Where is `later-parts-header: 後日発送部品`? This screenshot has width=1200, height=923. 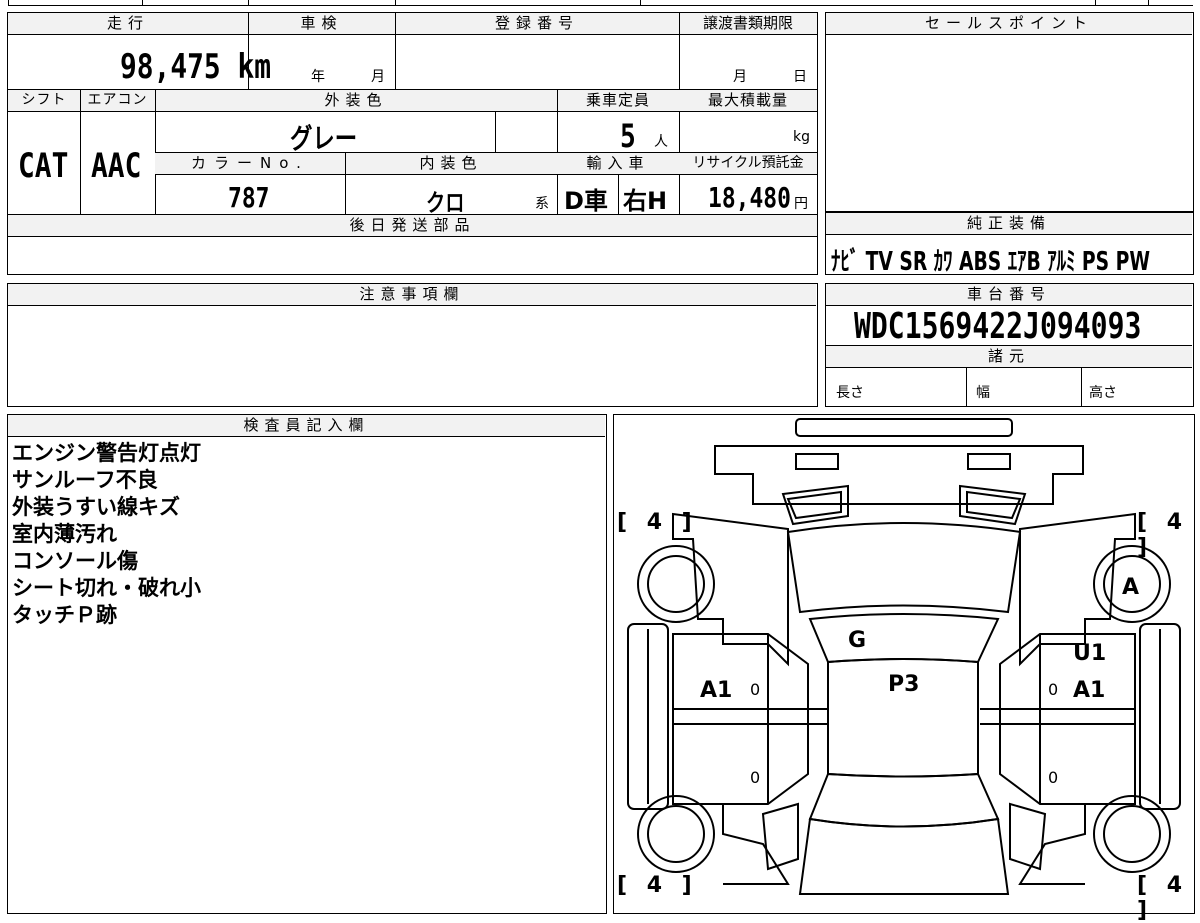 later-parts-header: 後日発送部品 is located at coordinates (412, 226).